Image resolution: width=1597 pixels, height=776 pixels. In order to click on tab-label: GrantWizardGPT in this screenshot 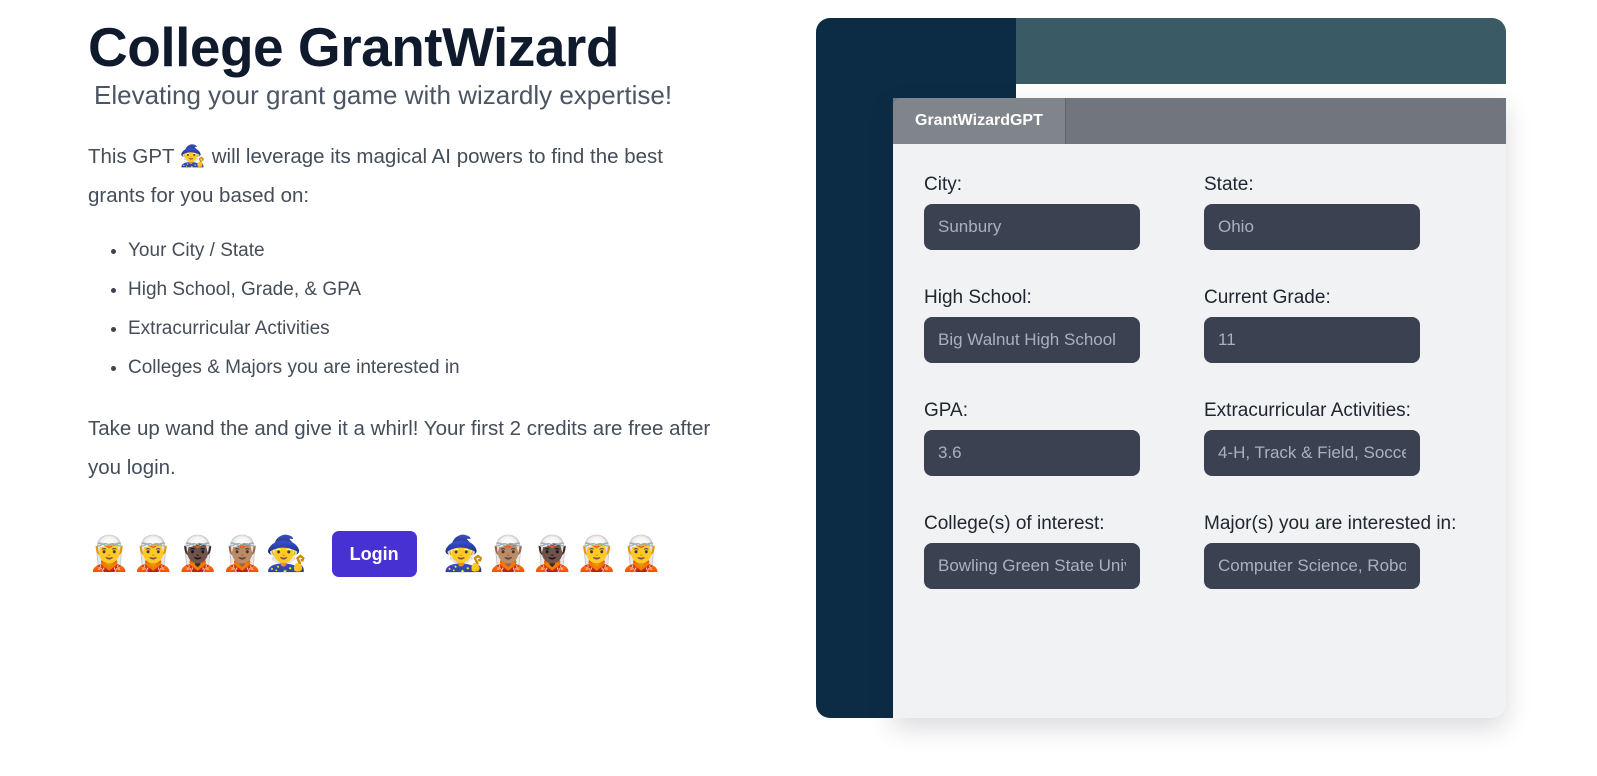, I will do `click(979, 120)`.